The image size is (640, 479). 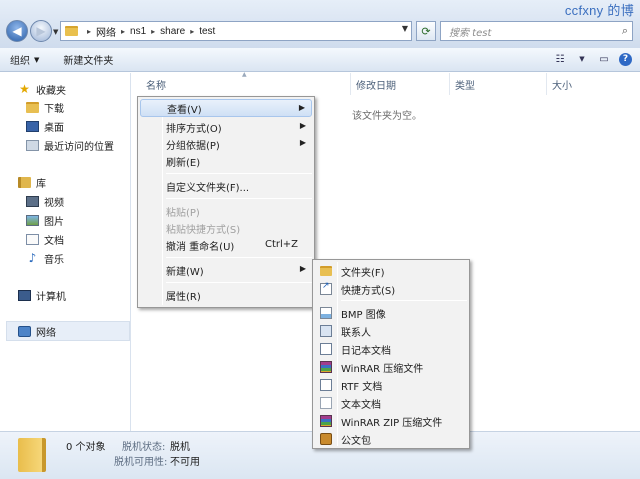 What do you see at coordinates (281, 244) in the screenshot?
I see `keyboard-shortcut: Ctrl+Z` at bounding box center [281, 244].